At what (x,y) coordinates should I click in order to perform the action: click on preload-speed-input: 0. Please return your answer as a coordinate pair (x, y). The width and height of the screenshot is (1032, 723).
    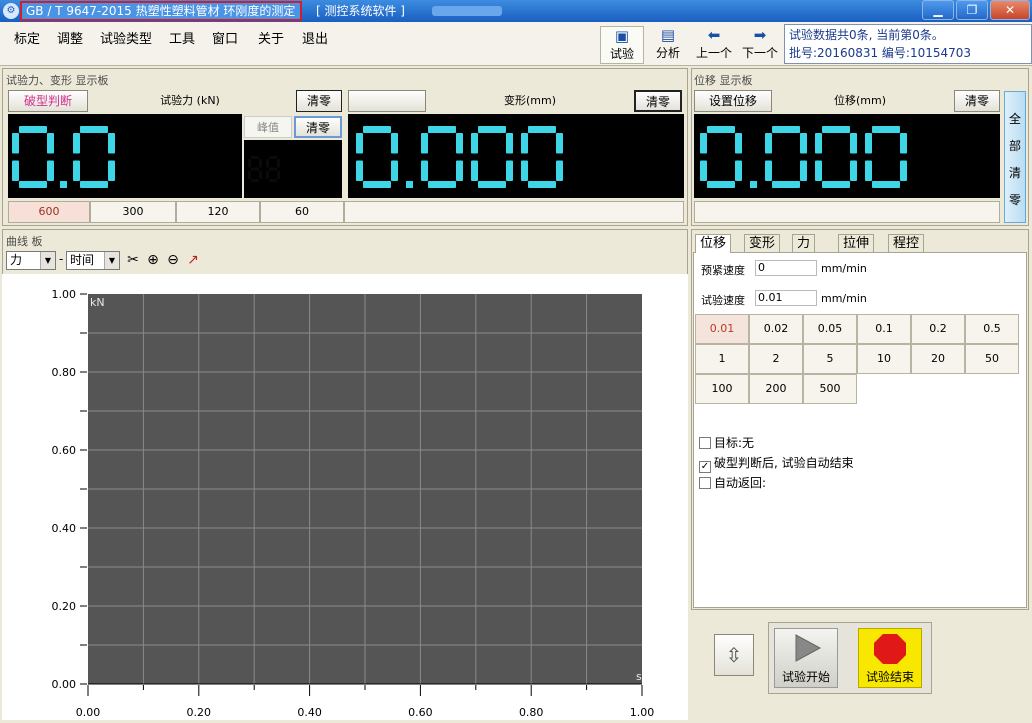
    Looking at the image, I should click on (786, 268).